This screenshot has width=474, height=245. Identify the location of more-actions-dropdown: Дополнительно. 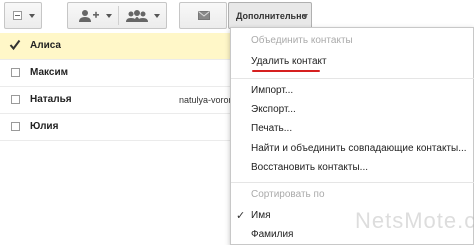
(270, 15).